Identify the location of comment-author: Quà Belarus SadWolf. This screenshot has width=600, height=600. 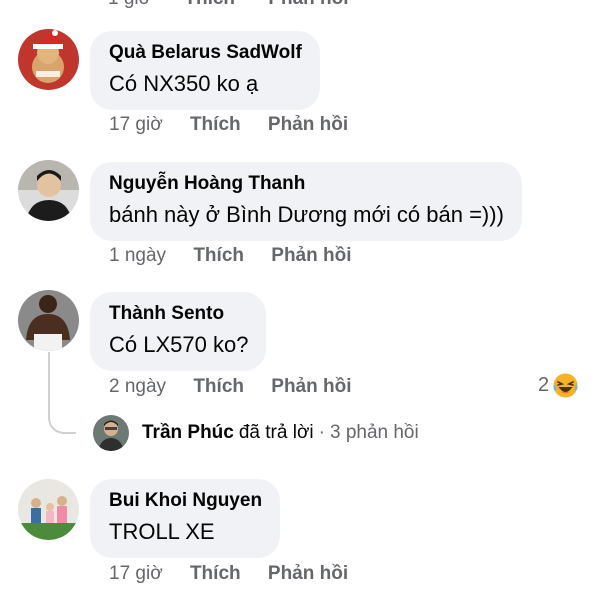
(205, 53).